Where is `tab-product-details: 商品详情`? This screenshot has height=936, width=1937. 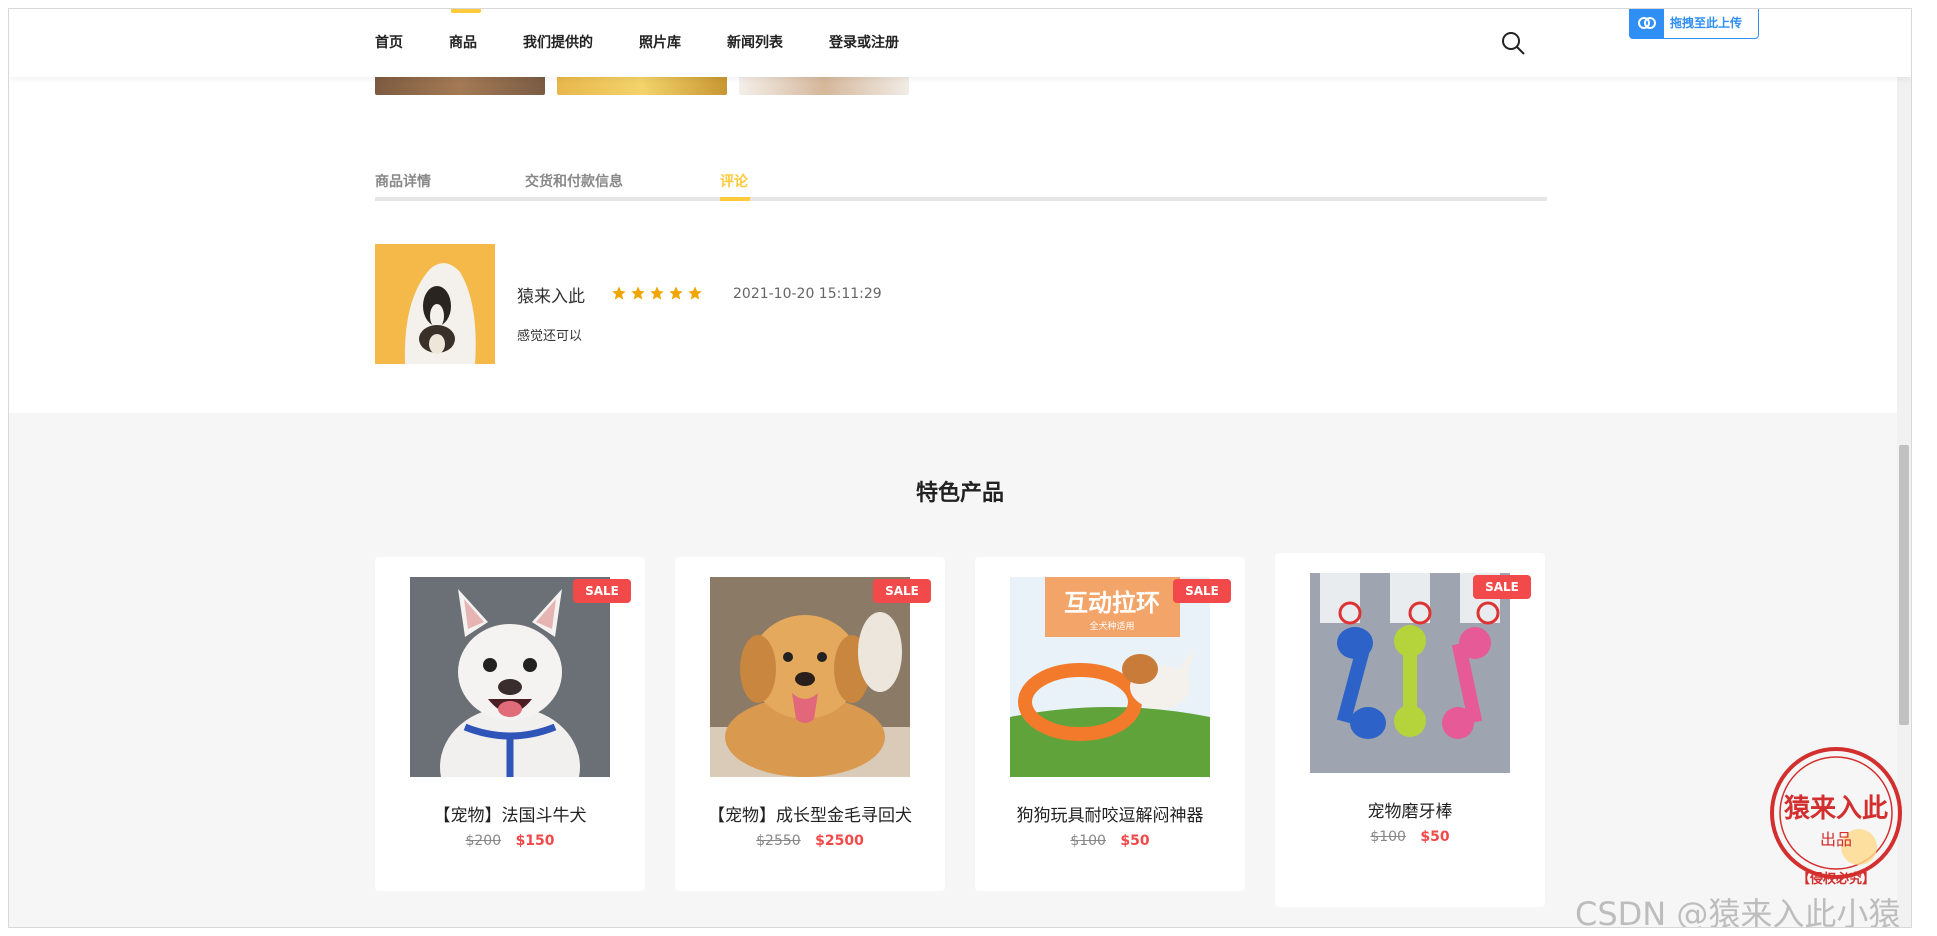 tab-product-details: 商品详情 is located at coordinates (403, 181).